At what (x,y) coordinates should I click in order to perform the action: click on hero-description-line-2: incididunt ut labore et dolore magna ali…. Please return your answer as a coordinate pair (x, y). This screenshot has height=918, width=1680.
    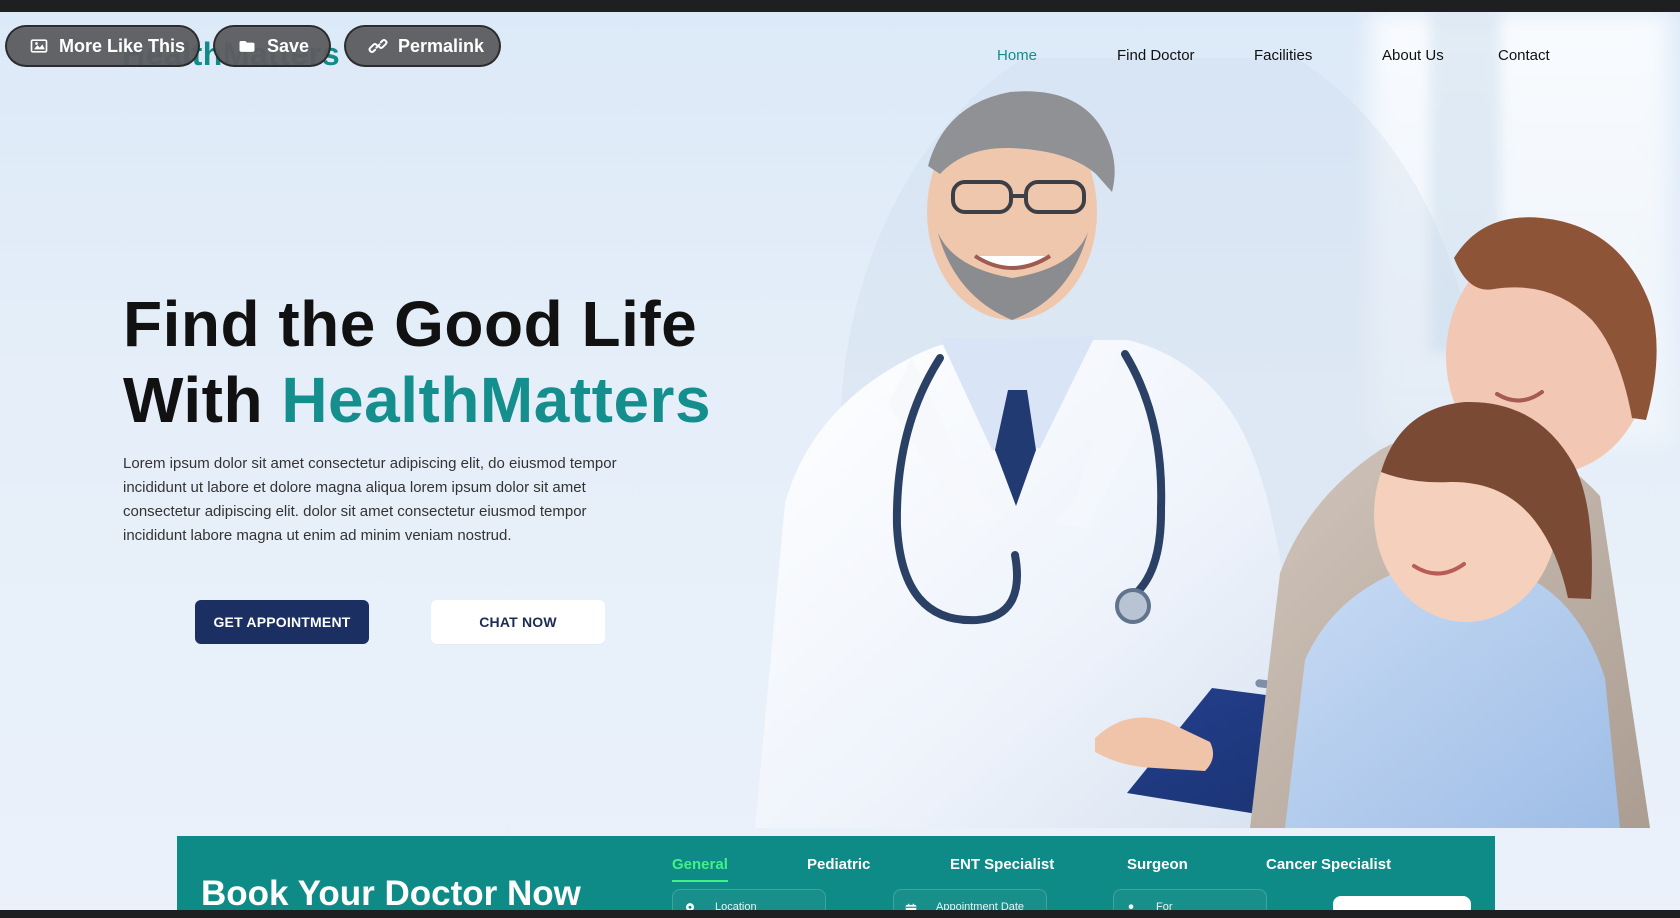
    Looking at the image, I should click on (354, 487).